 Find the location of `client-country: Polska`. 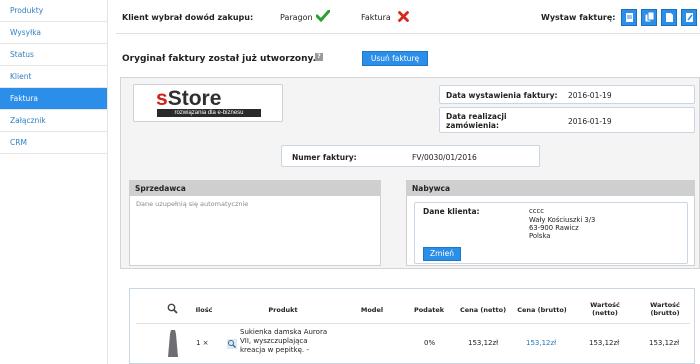

client-country: Polska is located at coordinates (540, 236).